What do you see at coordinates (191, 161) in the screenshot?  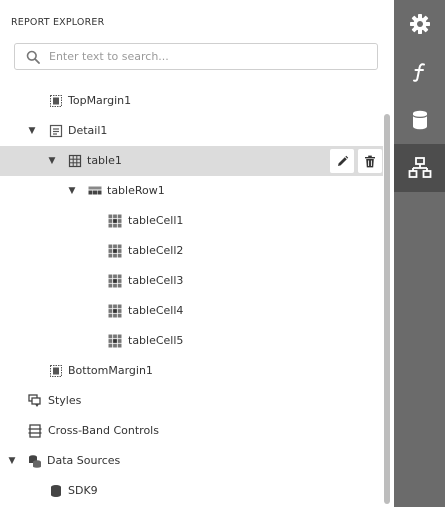 I see `tree-item-table1: ▼ table1` at bounding box center [191, 161].